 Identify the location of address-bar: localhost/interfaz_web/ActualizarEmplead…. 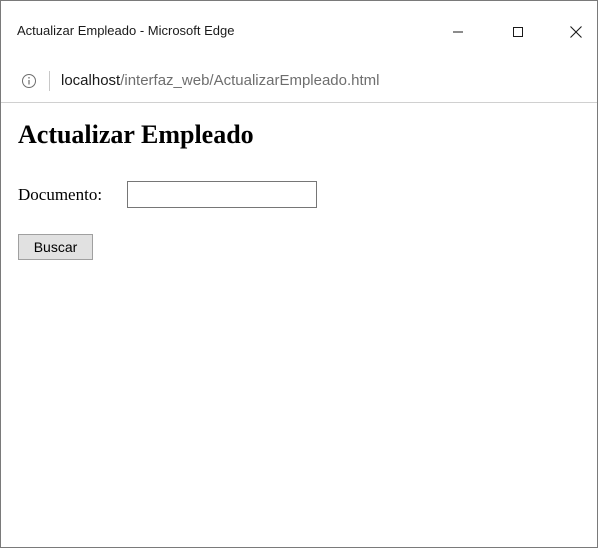
(299, 81).